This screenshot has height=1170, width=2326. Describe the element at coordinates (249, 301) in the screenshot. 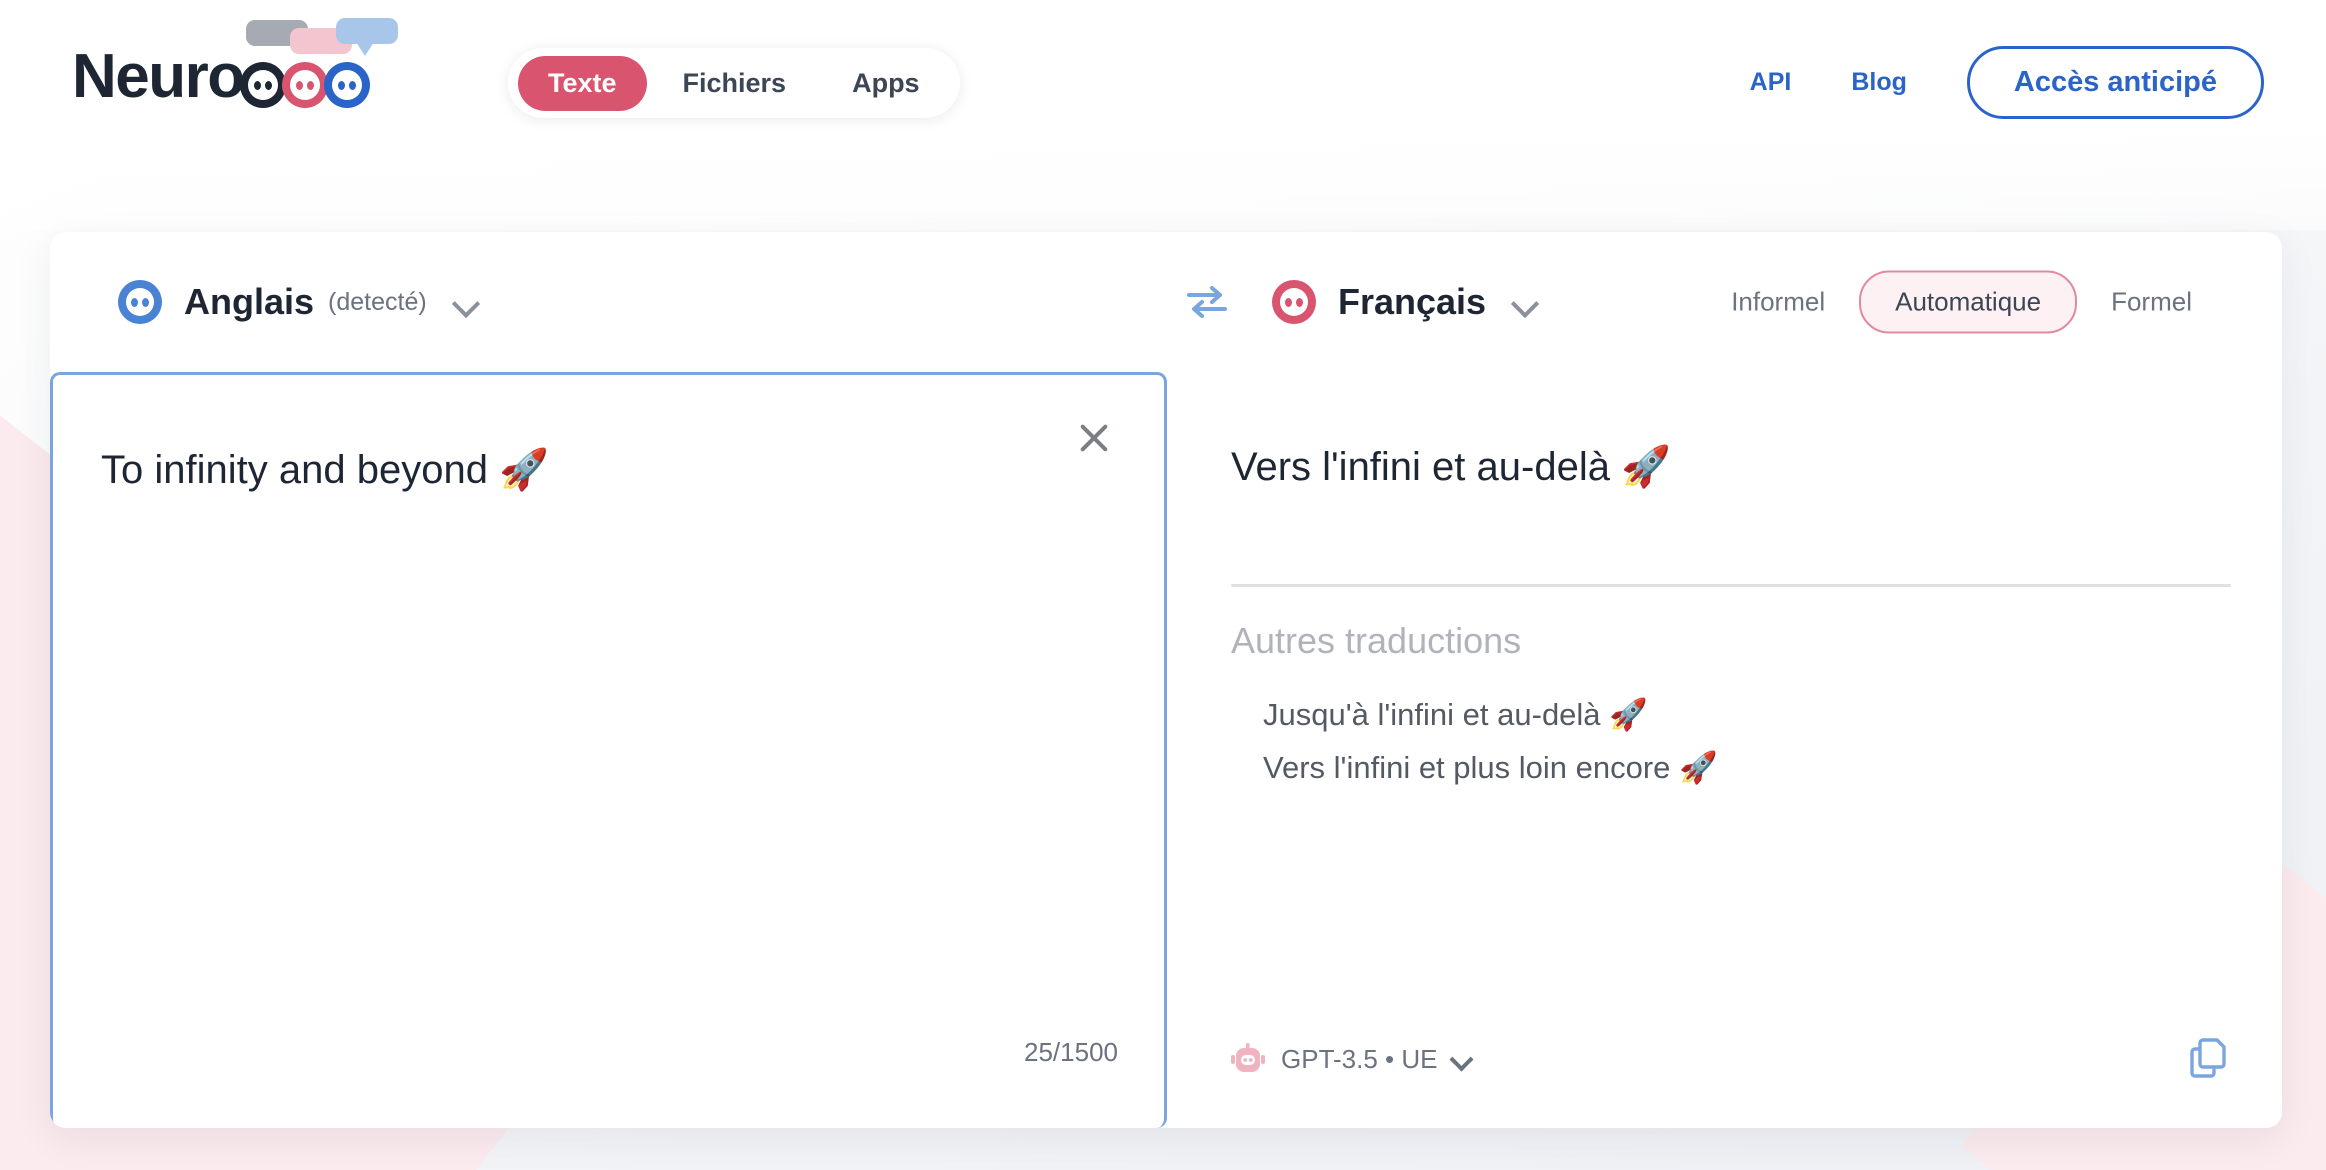

I see `source-language-name: Anglais` at that location.